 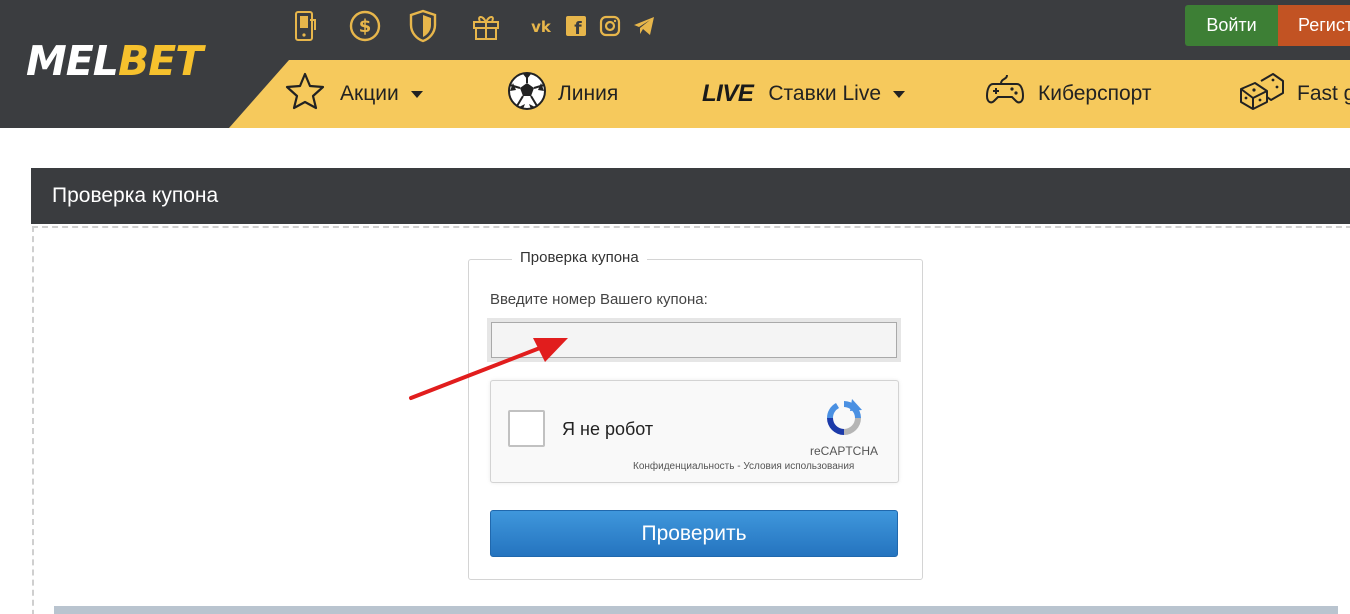 I want to click on nav-item-promotions: Акции, so click(x=354, y=94).